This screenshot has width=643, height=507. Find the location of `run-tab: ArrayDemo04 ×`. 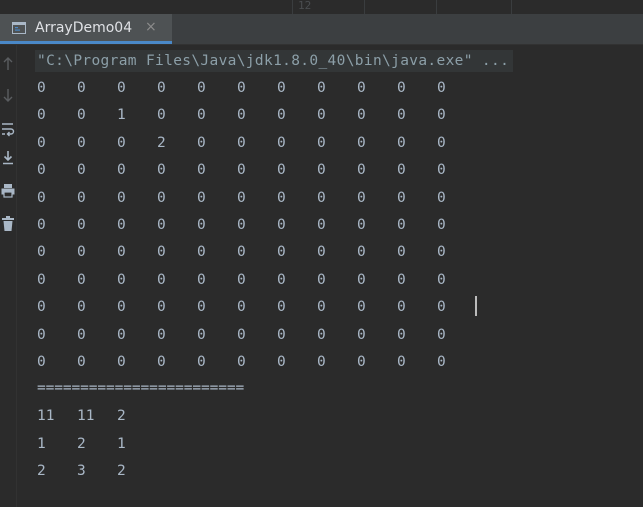

run-tab: ArrayDemo04 × is located at coordinates (86, 29).